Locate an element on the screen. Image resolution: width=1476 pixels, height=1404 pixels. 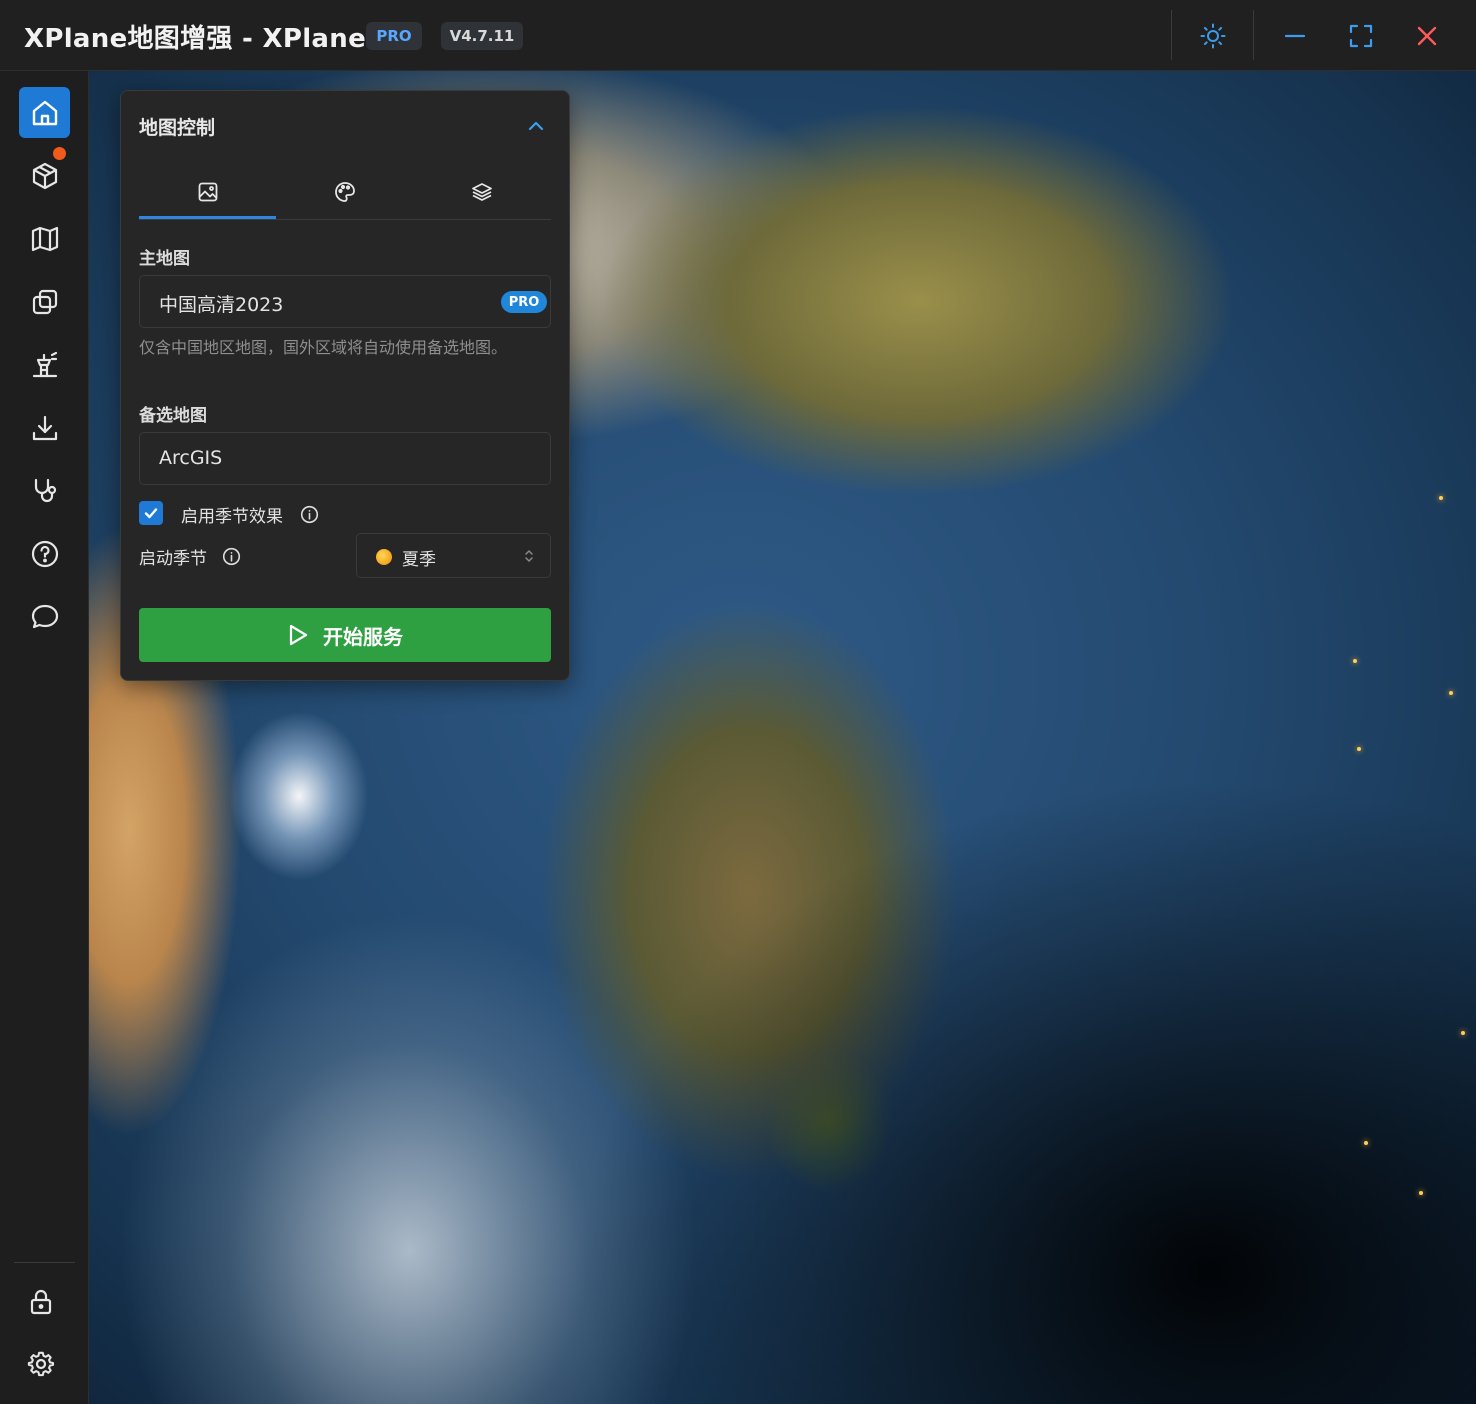
close-button is located at coordinates (1427, 36).